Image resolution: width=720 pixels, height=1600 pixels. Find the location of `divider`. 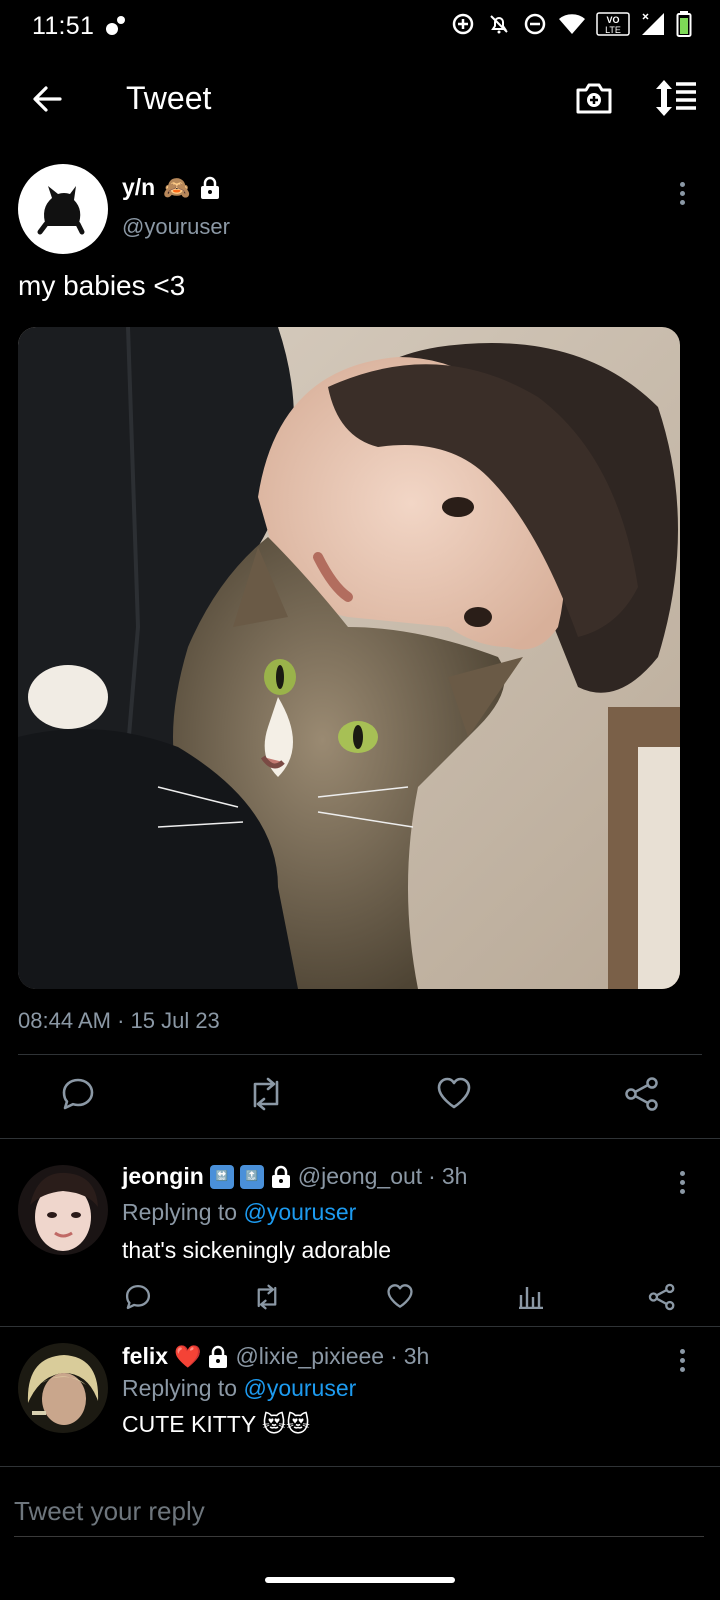

divider is located at coordinates (360, 1054).